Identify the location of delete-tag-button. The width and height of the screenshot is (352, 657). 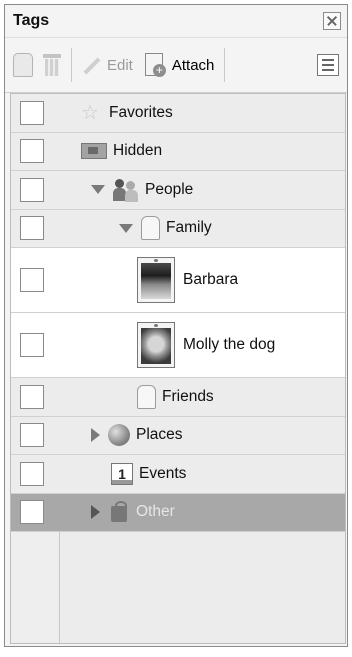
(52, 65).